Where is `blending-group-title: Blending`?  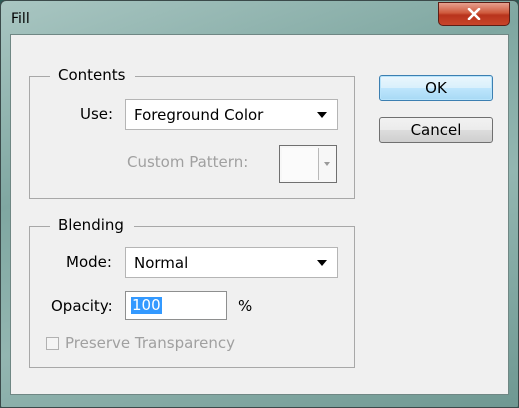
blending-group-title: Blending is located at coordinates (92, 225).